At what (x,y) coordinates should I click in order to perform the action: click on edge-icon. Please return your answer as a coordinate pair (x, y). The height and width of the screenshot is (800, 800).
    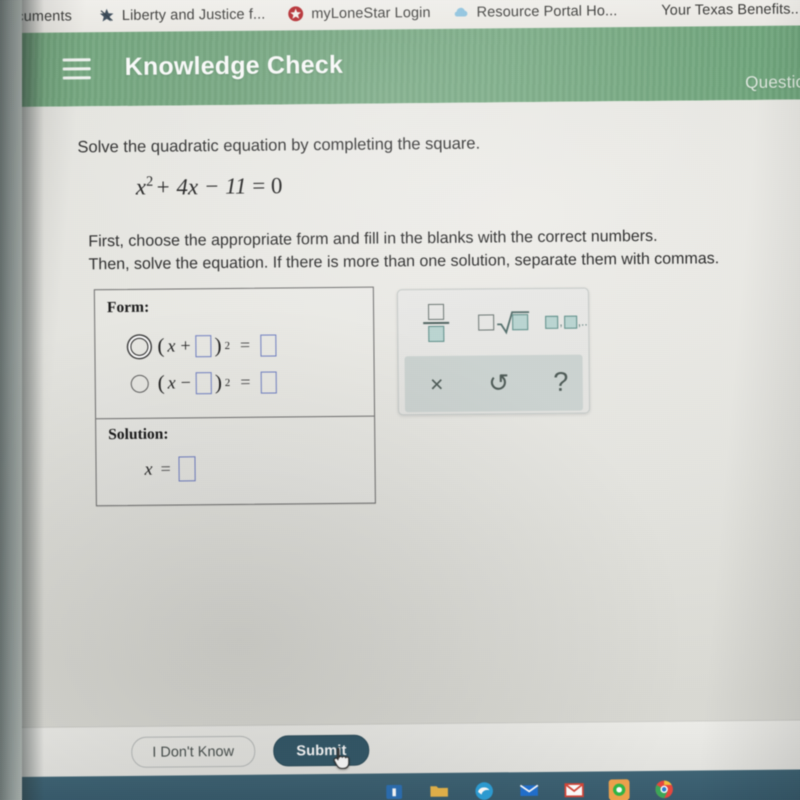
    Looking at the image, I should click on (484, 790).